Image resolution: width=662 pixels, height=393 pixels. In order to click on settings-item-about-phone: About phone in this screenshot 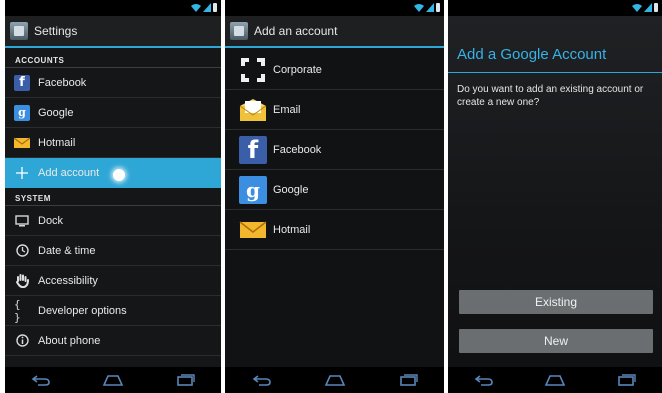, I will do `click(113, 341)`.